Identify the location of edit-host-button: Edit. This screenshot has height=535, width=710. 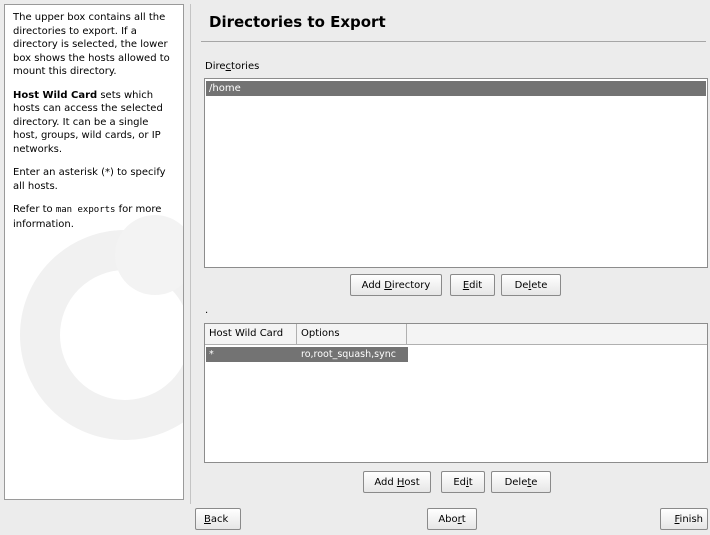
(463, 482).